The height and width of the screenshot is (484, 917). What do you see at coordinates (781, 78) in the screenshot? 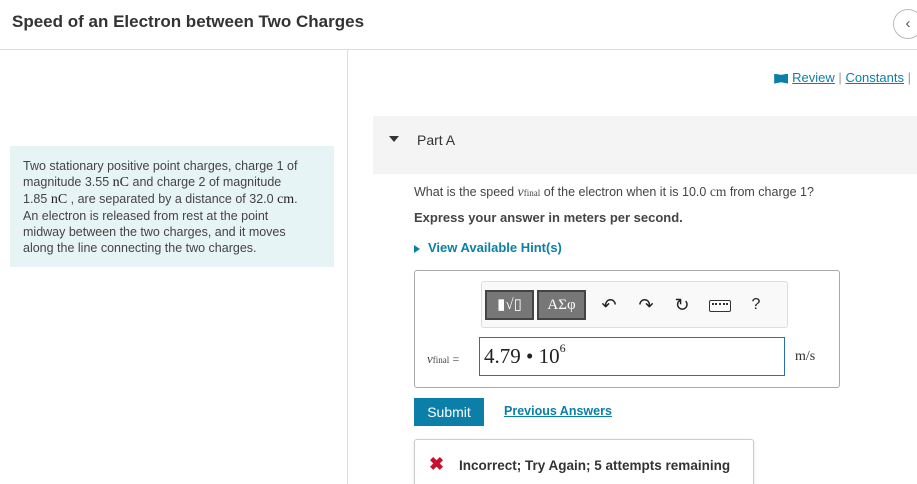
I see `book-icon` at bounding box center [781, 78].